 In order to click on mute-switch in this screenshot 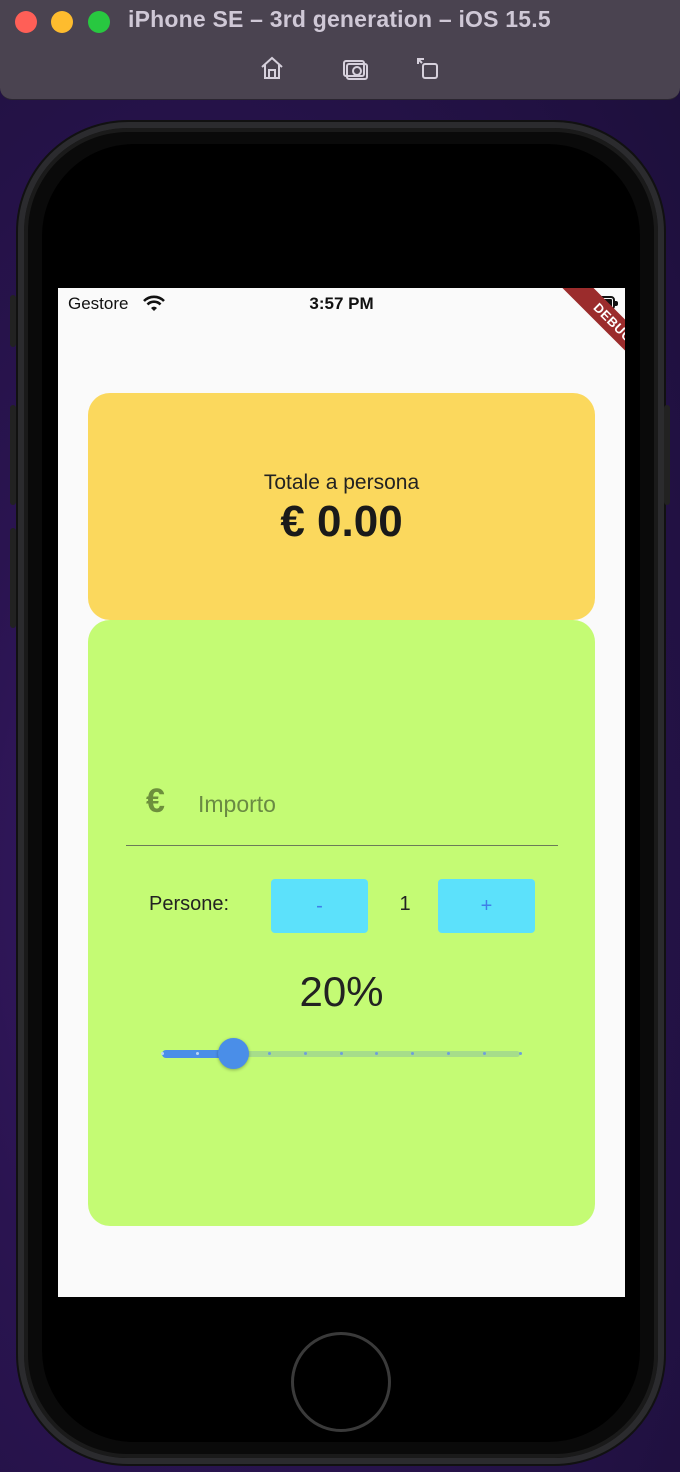, I will do `click(13, 321)`.